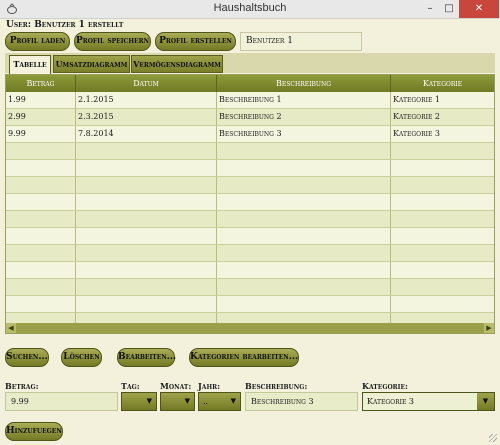 This screenshot has width=500, height=445. Describe the element at coordinates (139, 401) in the screenshot. I see `day-select: ▼` at that location.